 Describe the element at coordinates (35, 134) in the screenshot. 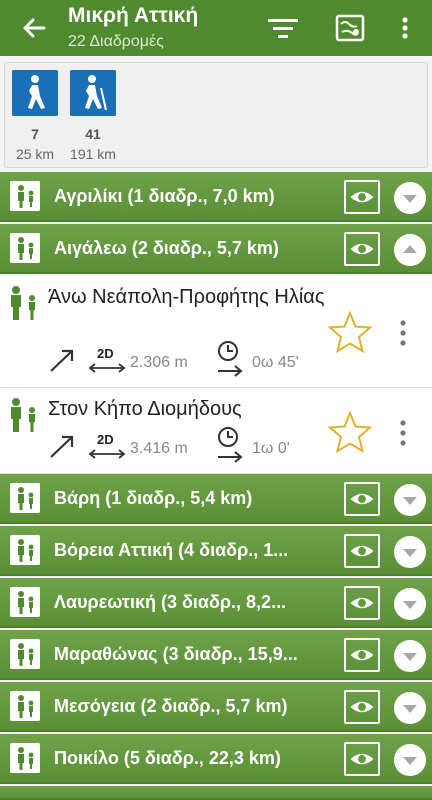

I see `activity-count: 7` at that location.